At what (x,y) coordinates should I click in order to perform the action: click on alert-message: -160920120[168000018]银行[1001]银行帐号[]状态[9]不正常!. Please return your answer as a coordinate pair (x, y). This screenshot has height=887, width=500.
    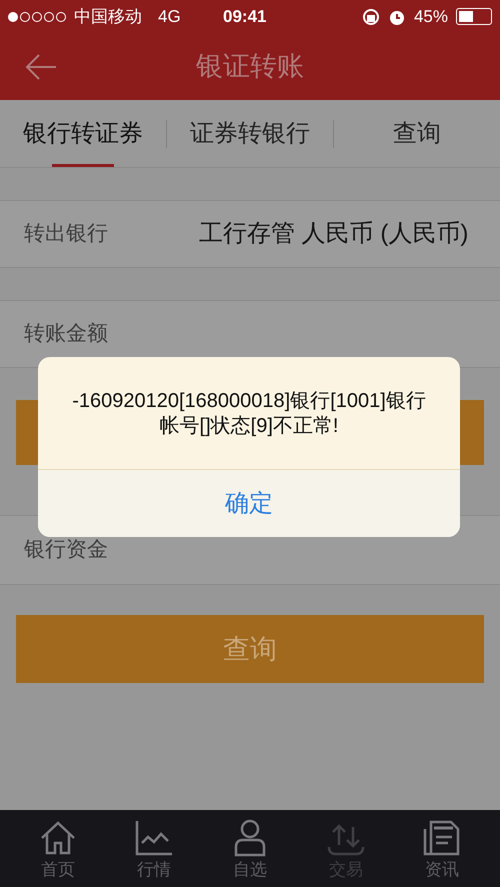
    Looking at the image, I should click on (249, 414).